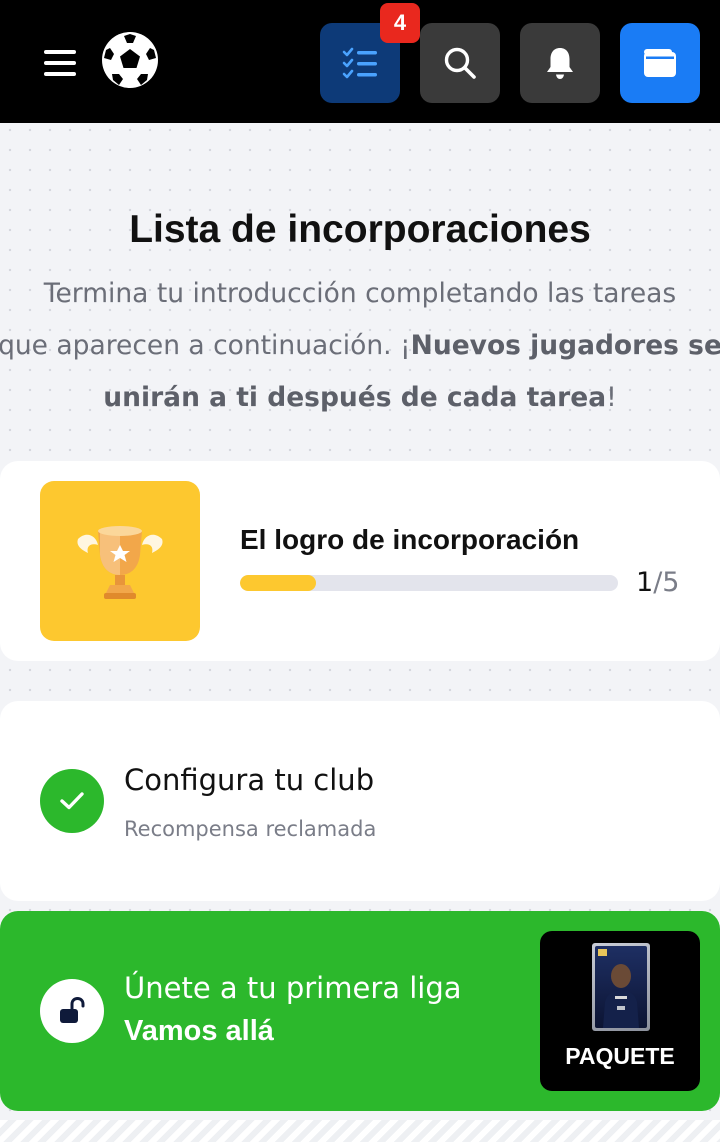 This screenshot has height=1142, width=720. I want to click on check-icon, so click(72, 801).